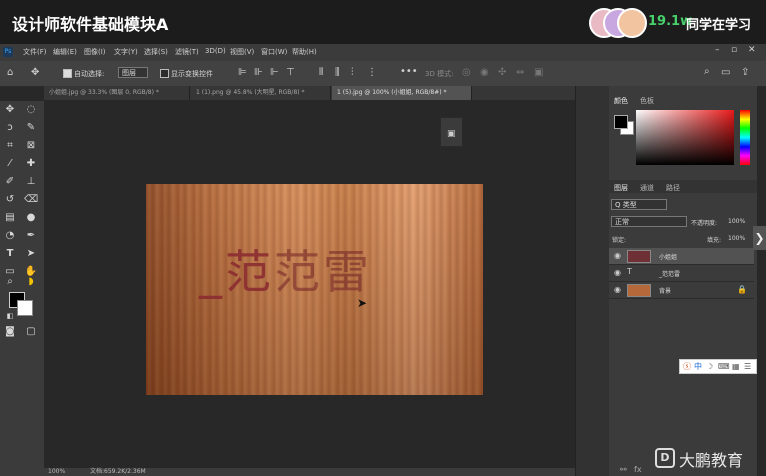 The image size is (766, 476). Describe the element at coordinates (35, 72) in the screenshot. I see `move-tool-preset-icon: ✥` at that location.